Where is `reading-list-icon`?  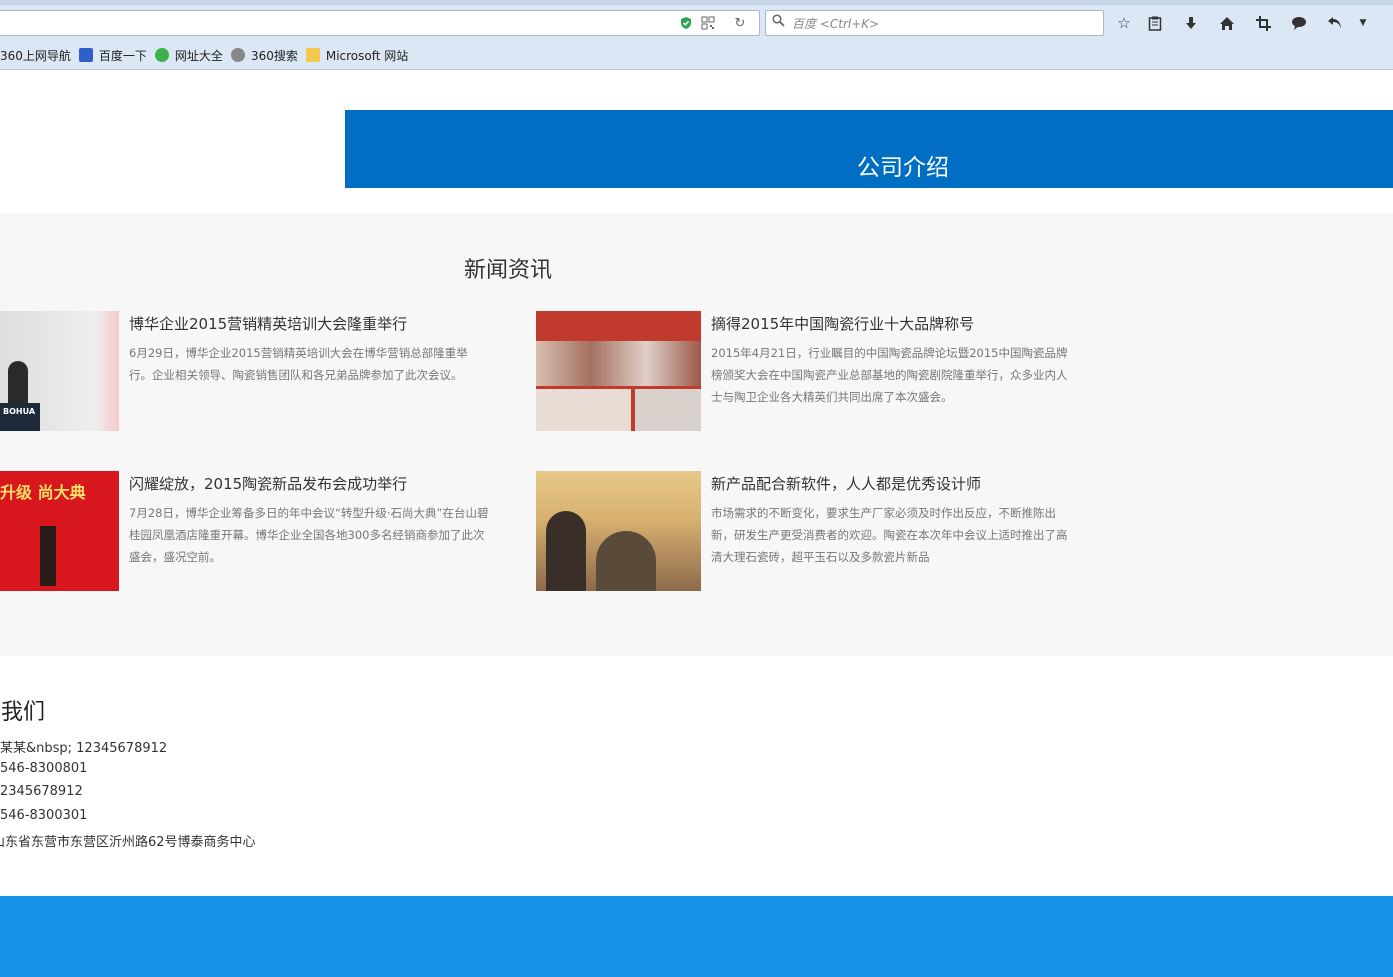 reading-list-icon is located at coordinates (1155, 23).